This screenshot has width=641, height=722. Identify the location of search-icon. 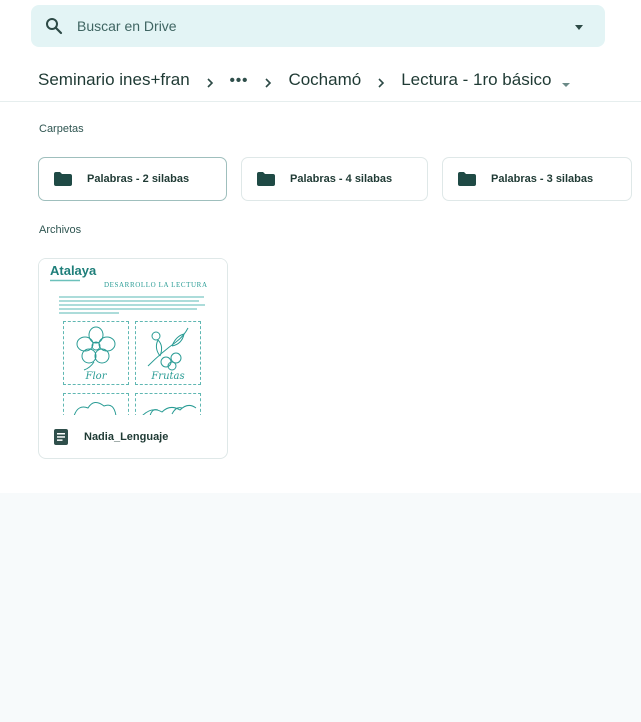
(54, 26).